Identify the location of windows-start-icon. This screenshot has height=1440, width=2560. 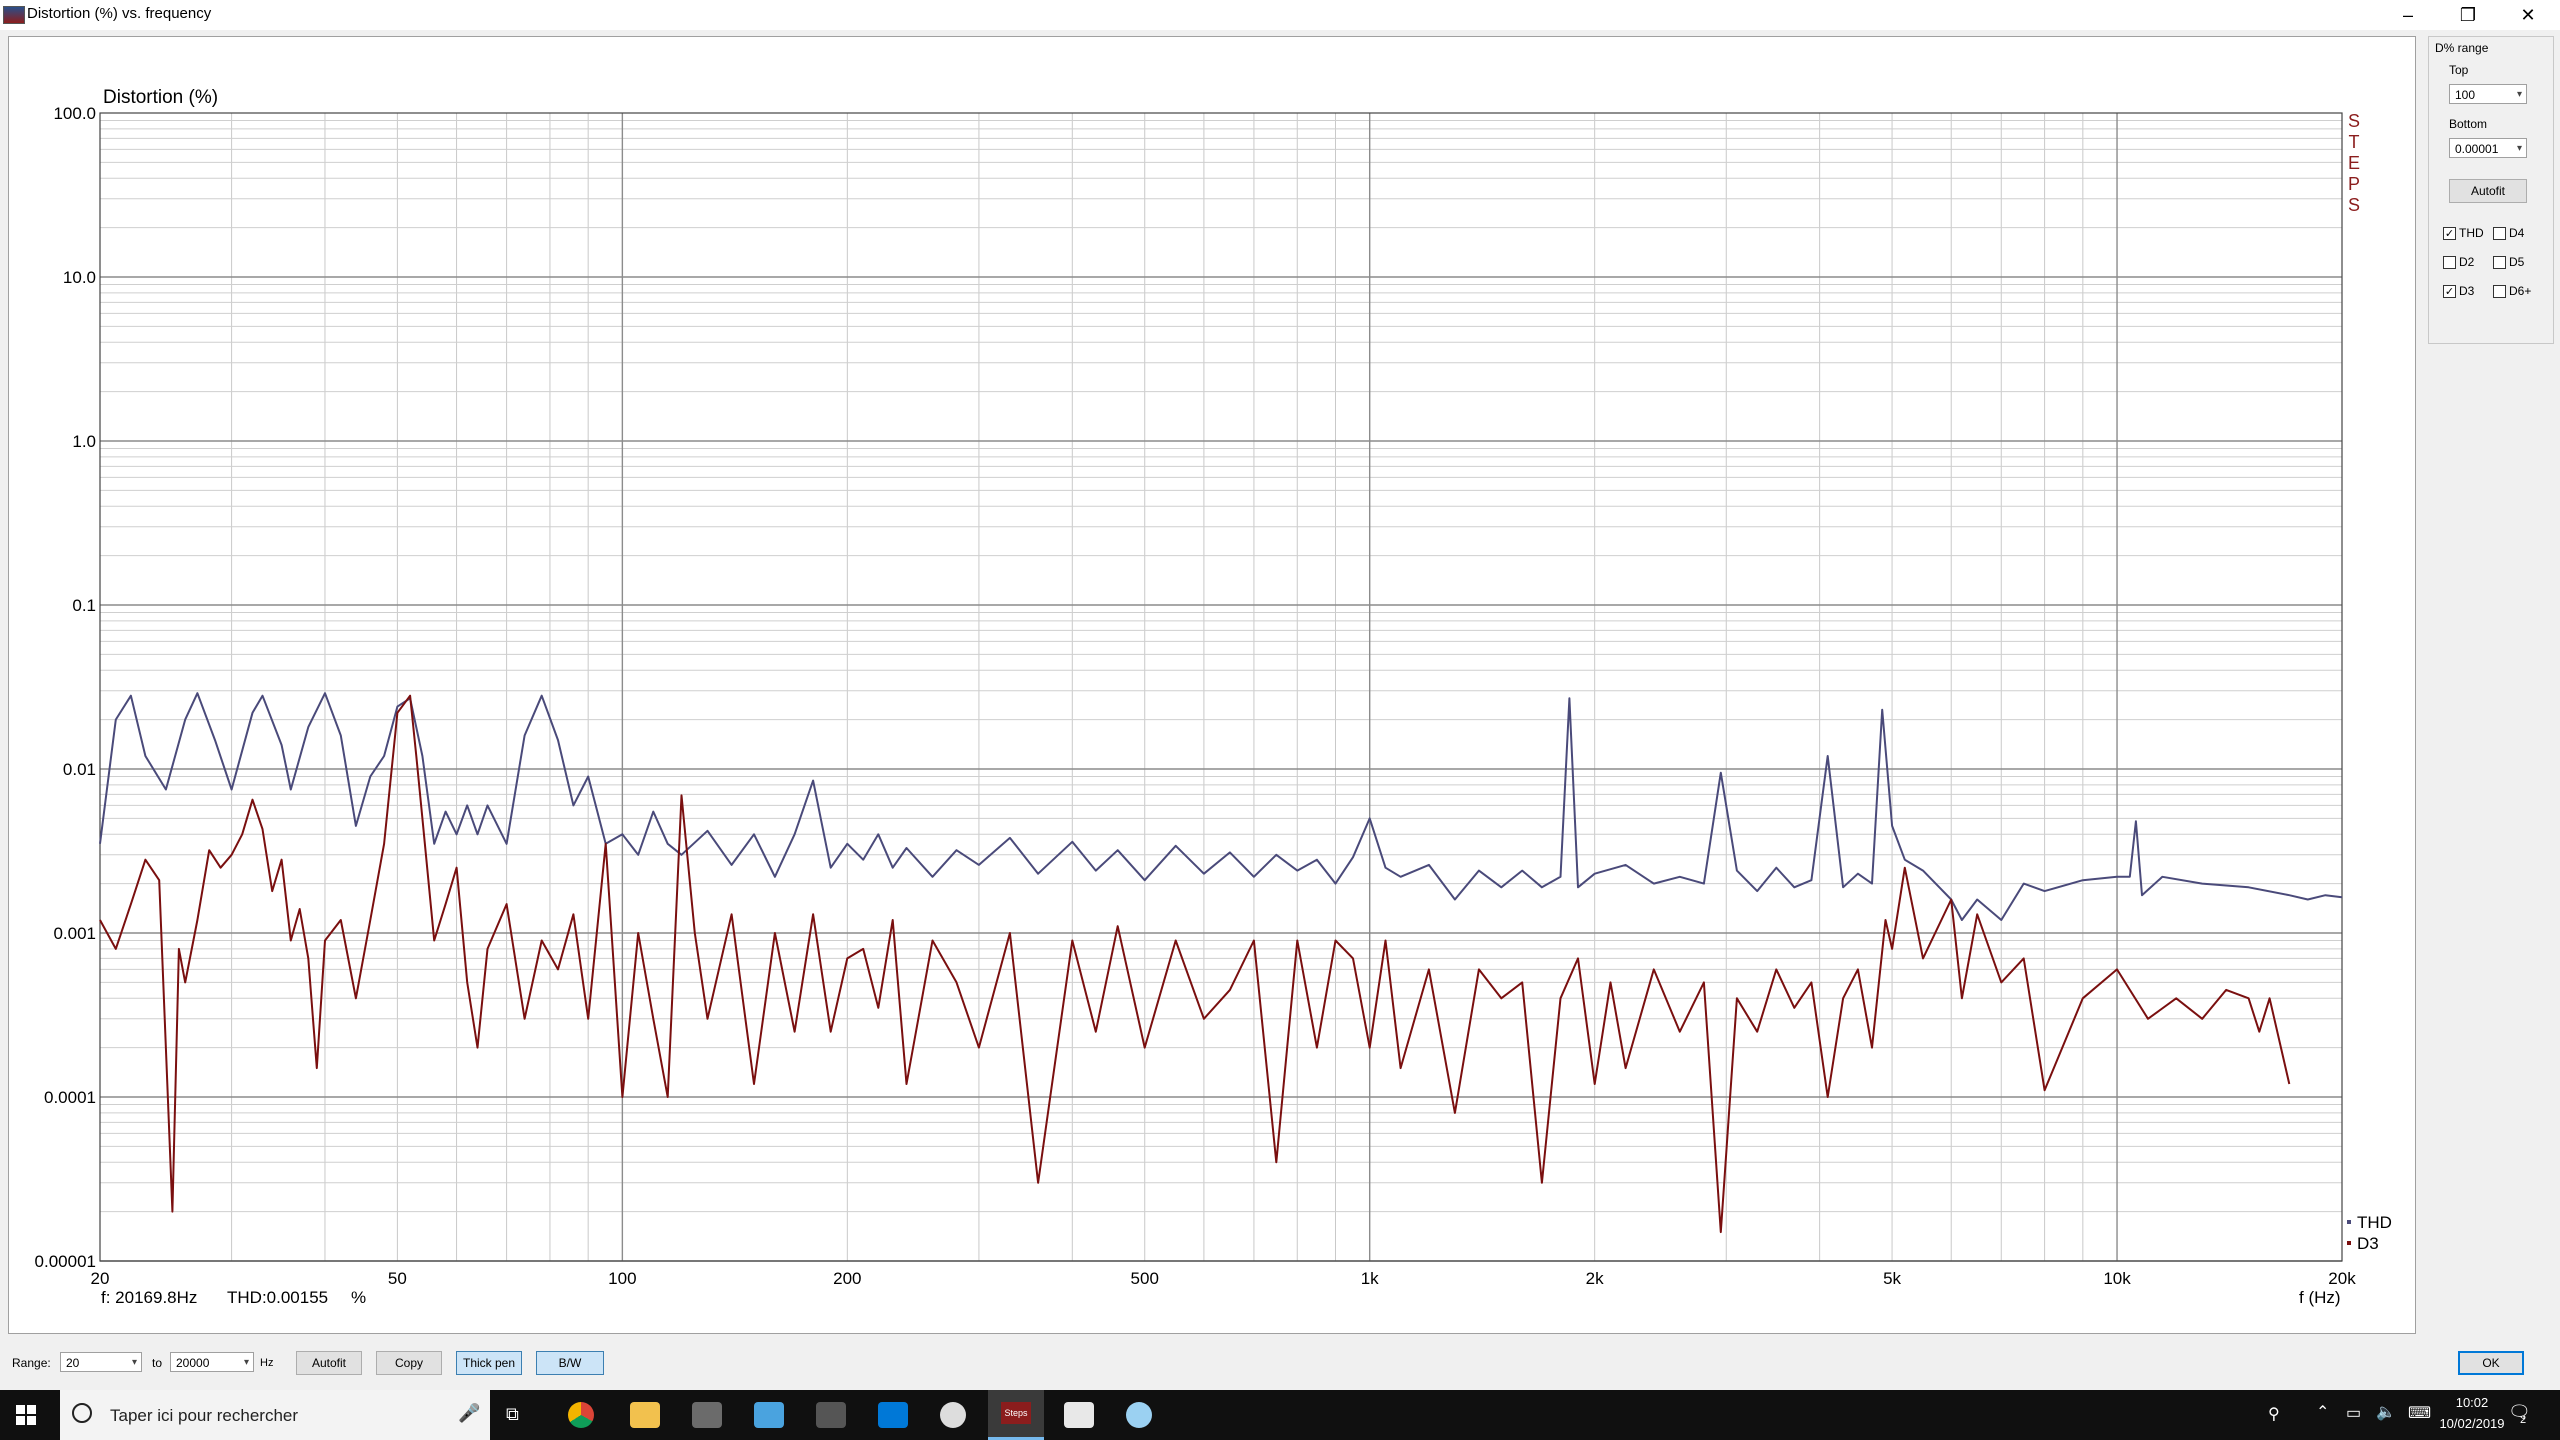
(26, 1415).